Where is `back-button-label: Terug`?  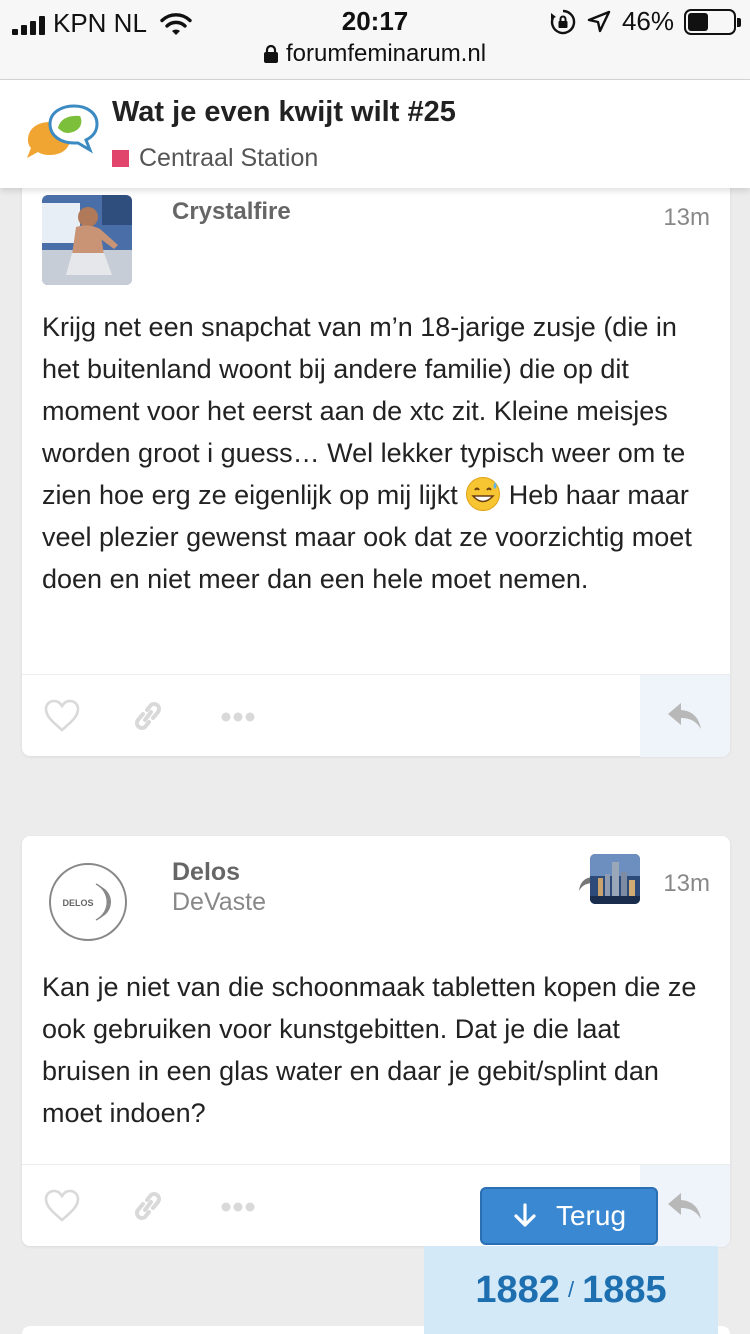 back-button-label: Terug is located at coordinates (591, 1215).